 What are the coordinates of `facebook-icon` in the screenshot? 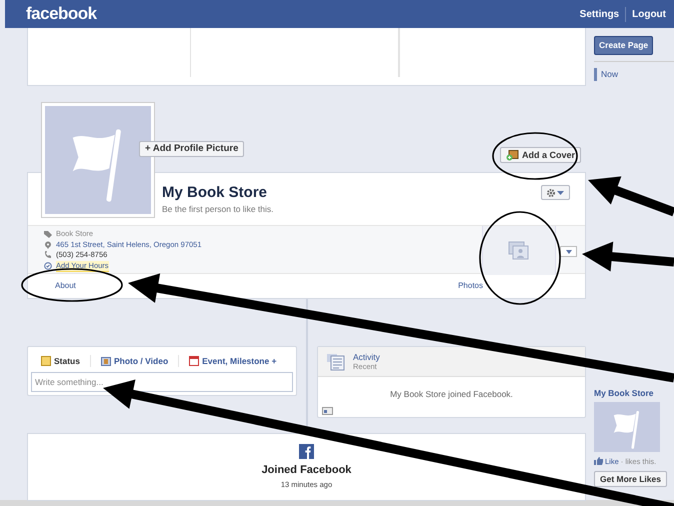 It's located at (306, 451).